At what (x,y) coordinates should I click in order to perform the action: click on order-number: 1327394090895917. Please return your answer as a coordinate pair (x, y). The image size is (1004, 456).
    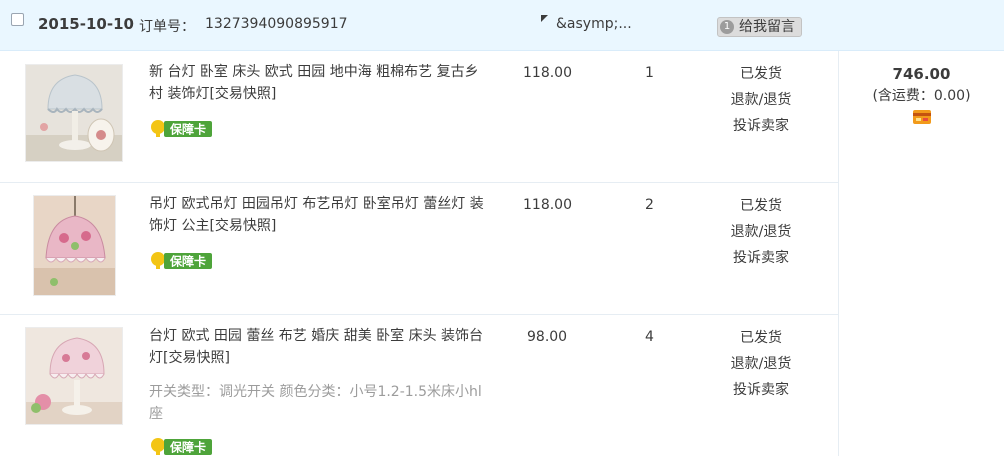
    Looking at the image, I should click on (276, 24).